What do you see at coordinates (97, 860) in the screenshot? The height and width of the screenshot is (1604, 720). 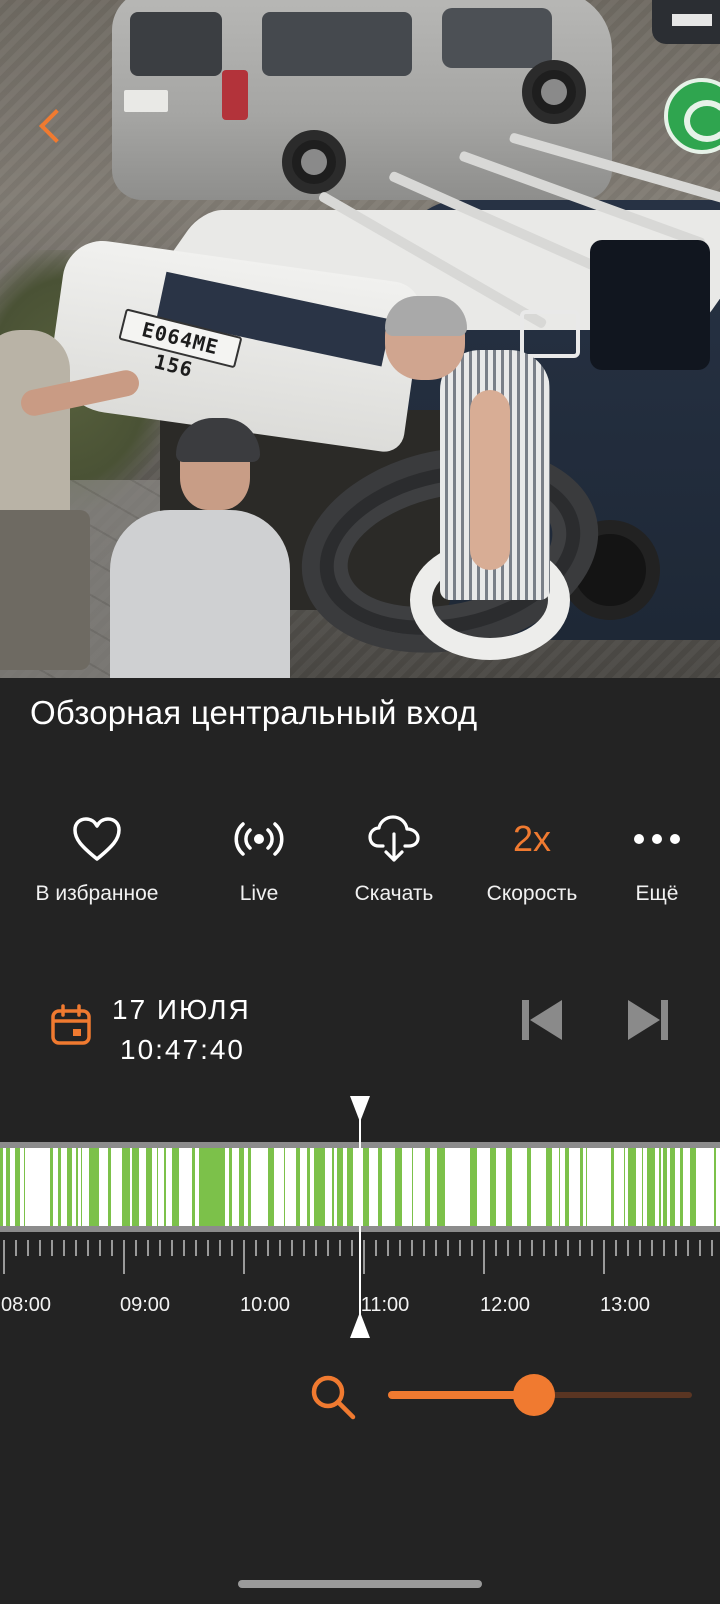 I see `favorite-button: В избранное` at bounding box center [97, 860].